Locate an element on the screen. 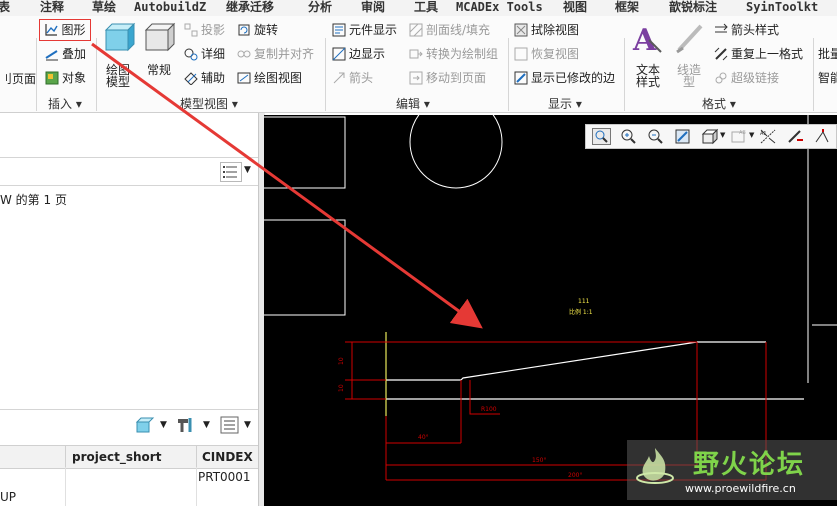  refit-icon is located at coordinates (601, 136).